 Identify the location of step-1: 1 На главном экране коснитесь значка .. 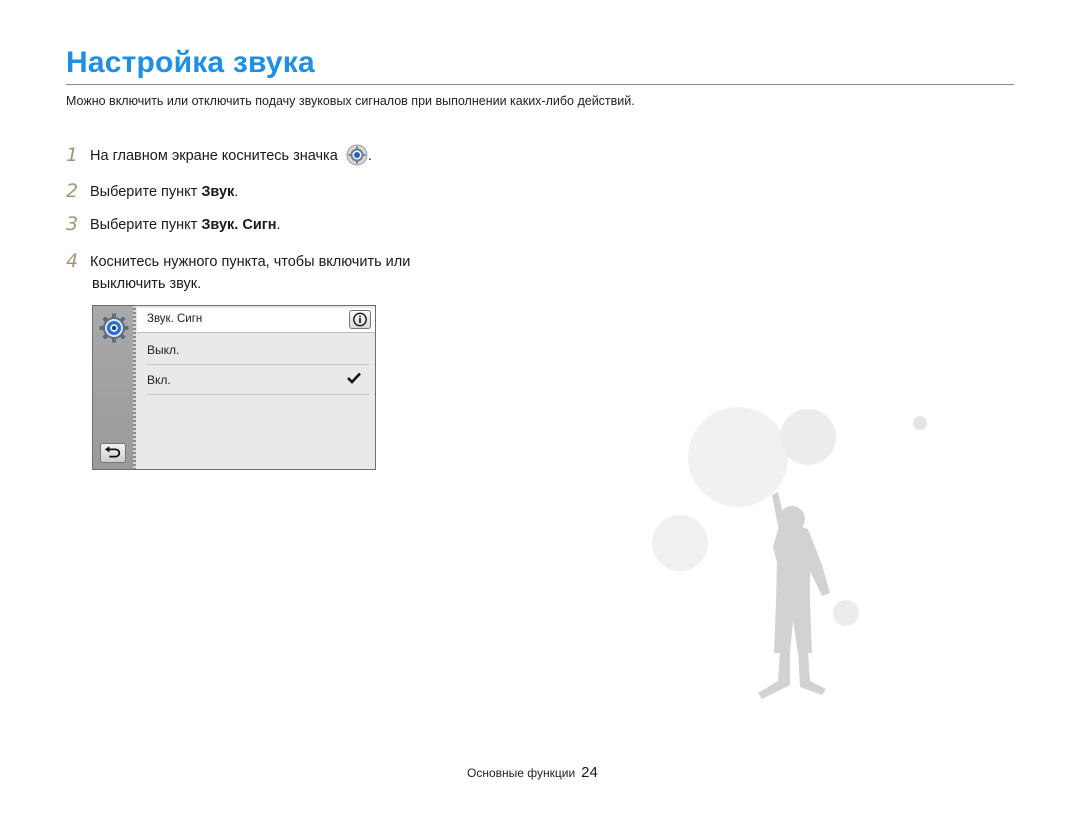
(219, 155).